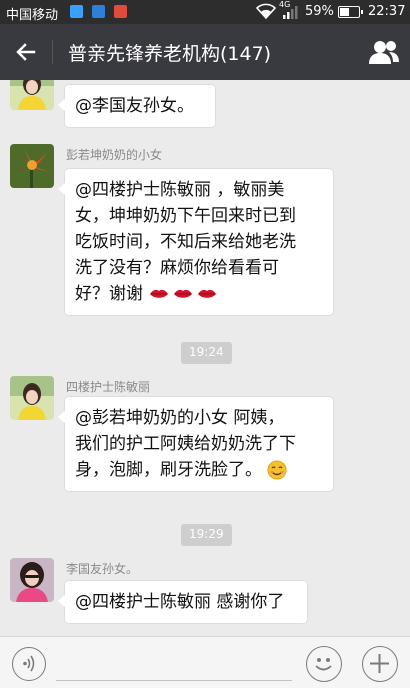 Image resolution: width=410 pixels, height=688 pixels. I want to click on emoji-button, so click(324, 664).